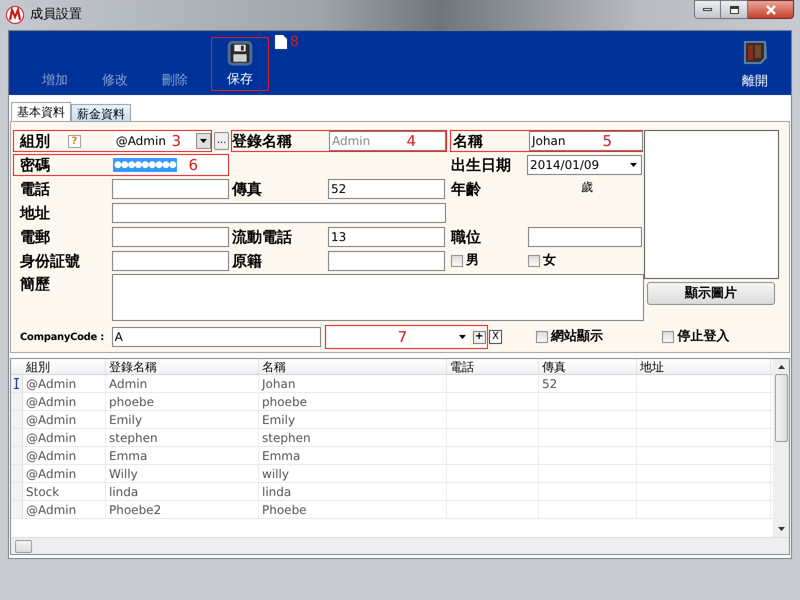 This screenshot has width=800, height=600. I want to click on field-label: 身份証號, so click(50, 261).